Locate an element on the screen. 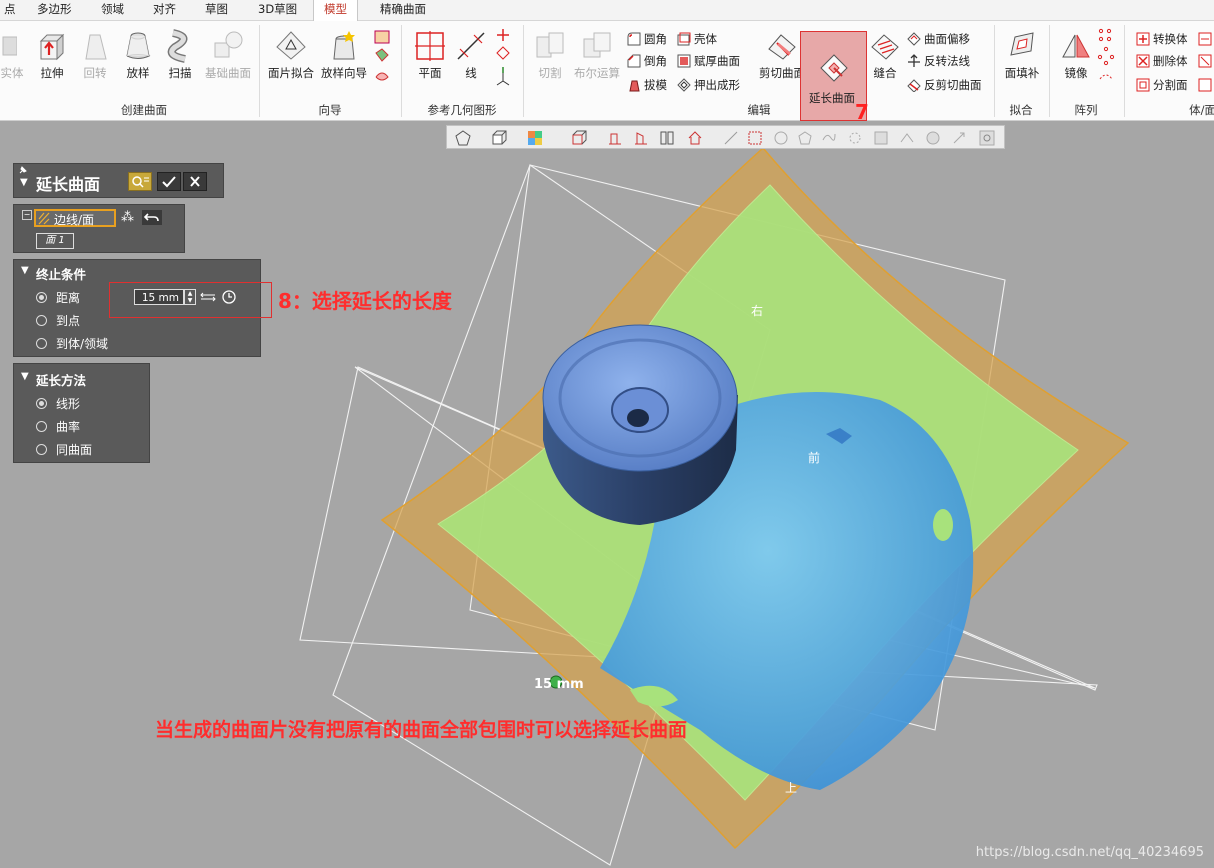 The image size is (1214, 868). tab-3d-sketch: 3D草图 is located at coordinates (277, 10).